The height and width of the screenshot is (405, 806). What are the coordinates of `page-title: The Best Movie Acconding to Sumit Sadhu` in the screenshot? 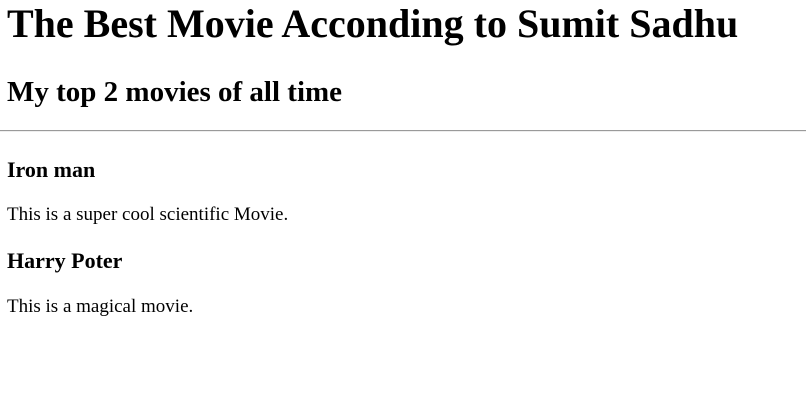 It's located at (373, 23).